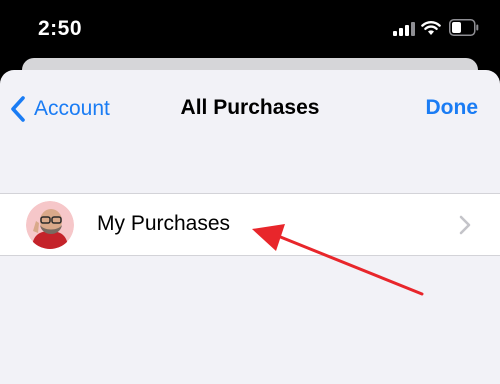 The image size is (500, 384). I want to click on battery-icon, so click(464, 27).